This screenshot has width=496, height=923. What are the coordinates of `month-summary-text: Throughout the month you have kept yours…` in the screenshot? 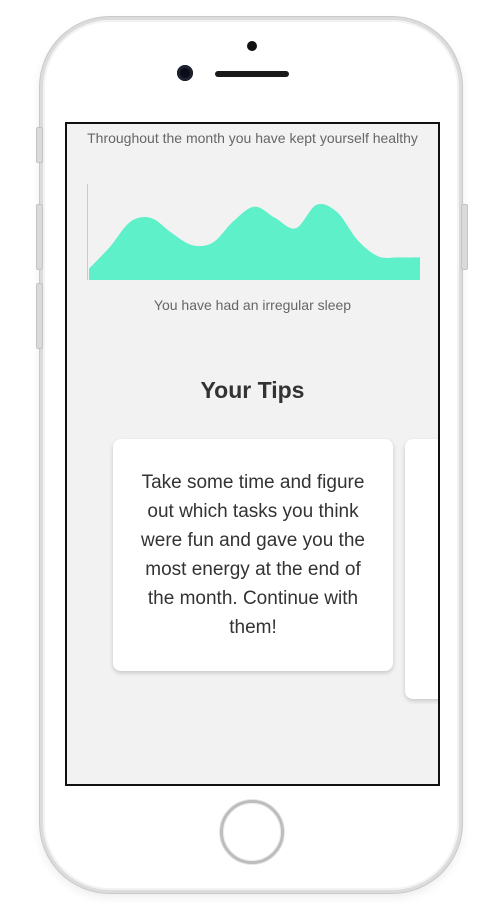 It's located at (252, 138).